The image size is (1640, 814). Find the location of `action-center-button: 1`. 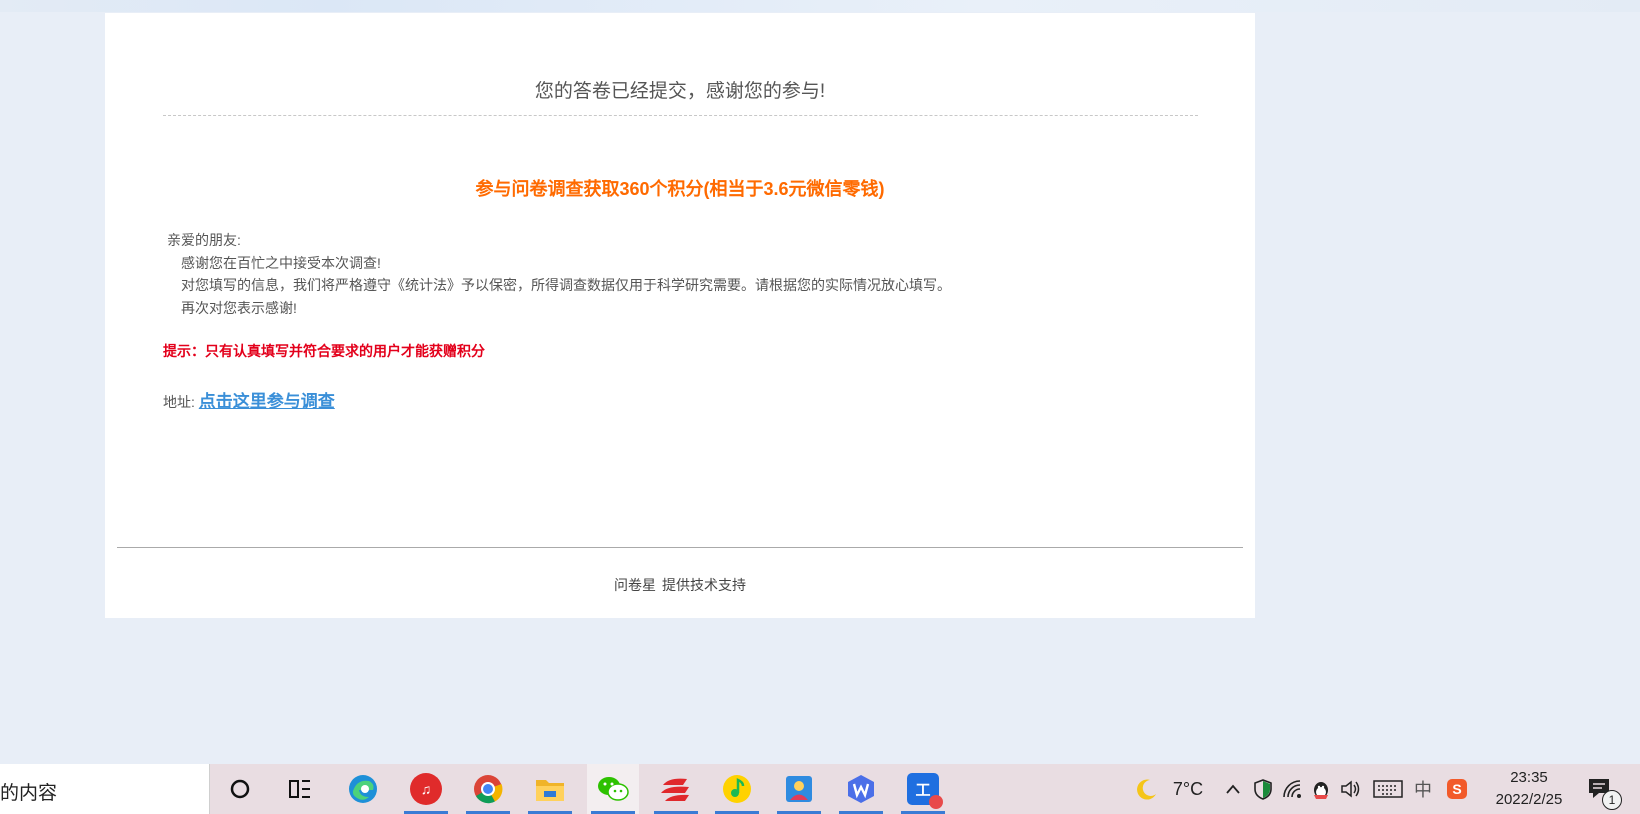

action-center-button: 1 is located at coordinates (1603, 789).